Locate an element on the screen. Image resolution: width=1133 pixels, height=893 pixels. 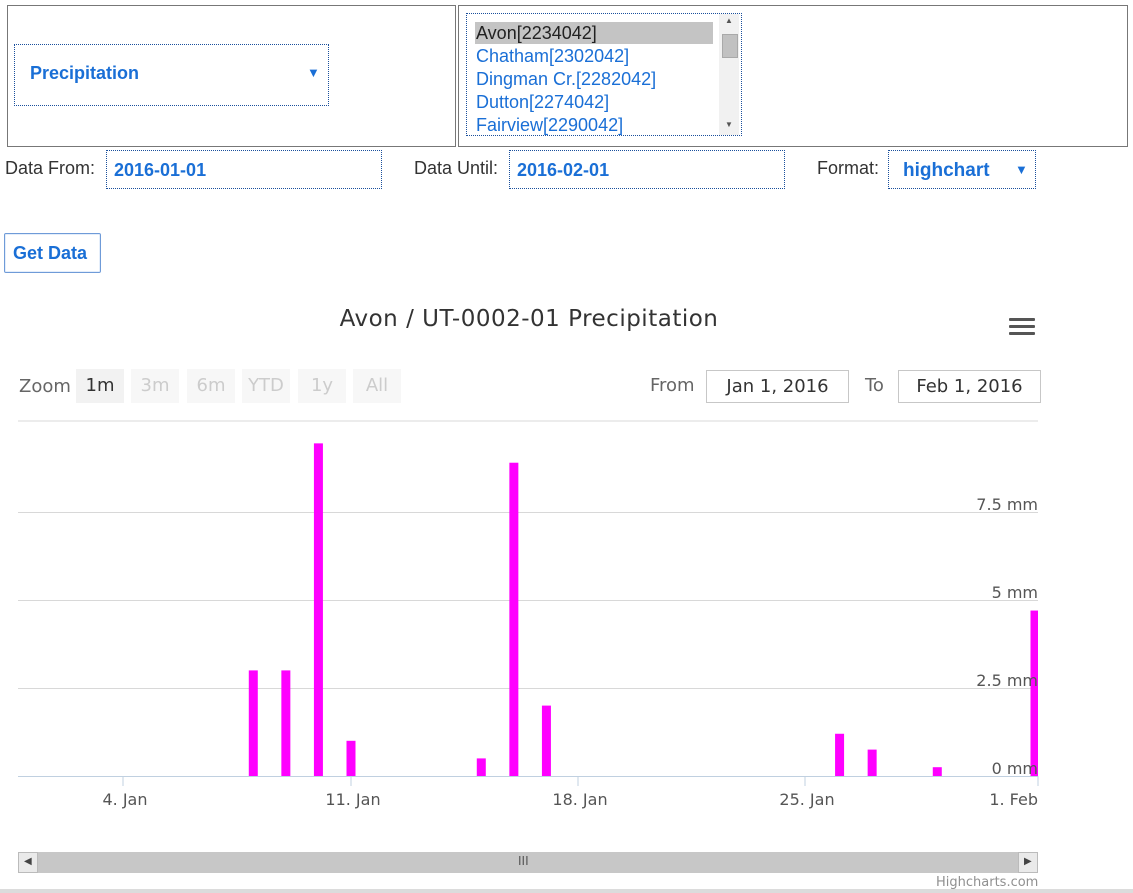
x-tick-label: 11. Jan is located at coordinates (352, 799).